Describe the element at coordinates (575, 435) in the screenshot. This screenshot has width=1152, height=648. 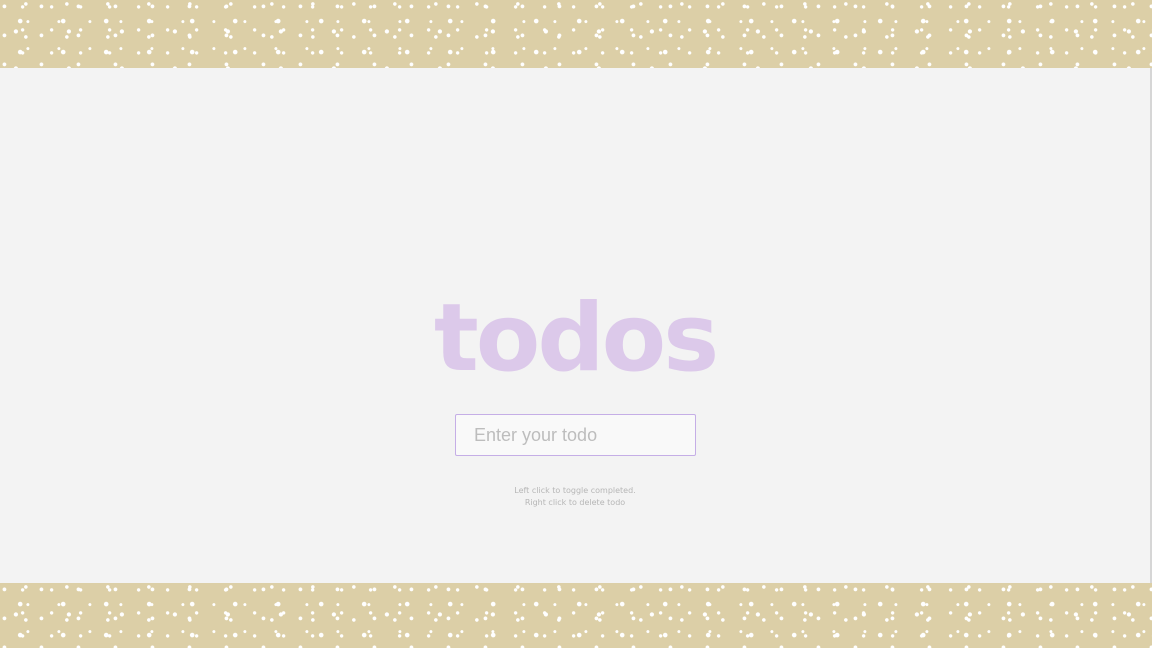
I see `todo-input` at that location.